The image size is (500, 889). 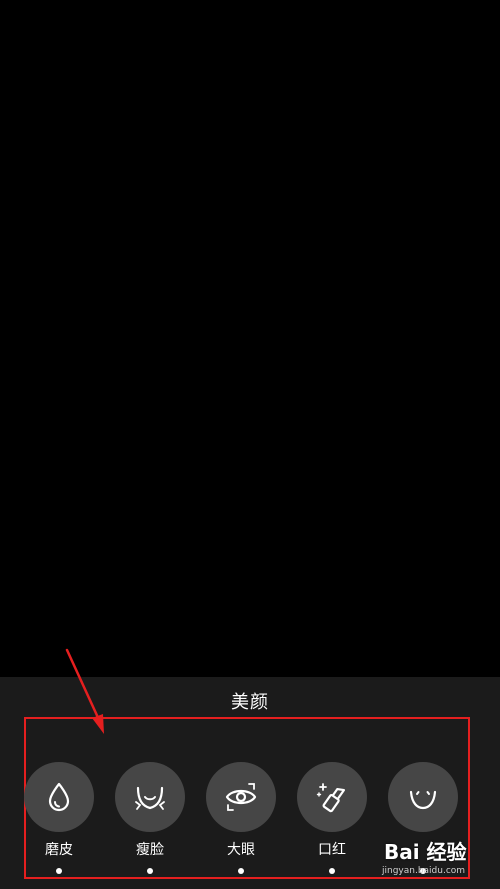 I want to click on tool-label: 大眼, so click(x=241, y=850).